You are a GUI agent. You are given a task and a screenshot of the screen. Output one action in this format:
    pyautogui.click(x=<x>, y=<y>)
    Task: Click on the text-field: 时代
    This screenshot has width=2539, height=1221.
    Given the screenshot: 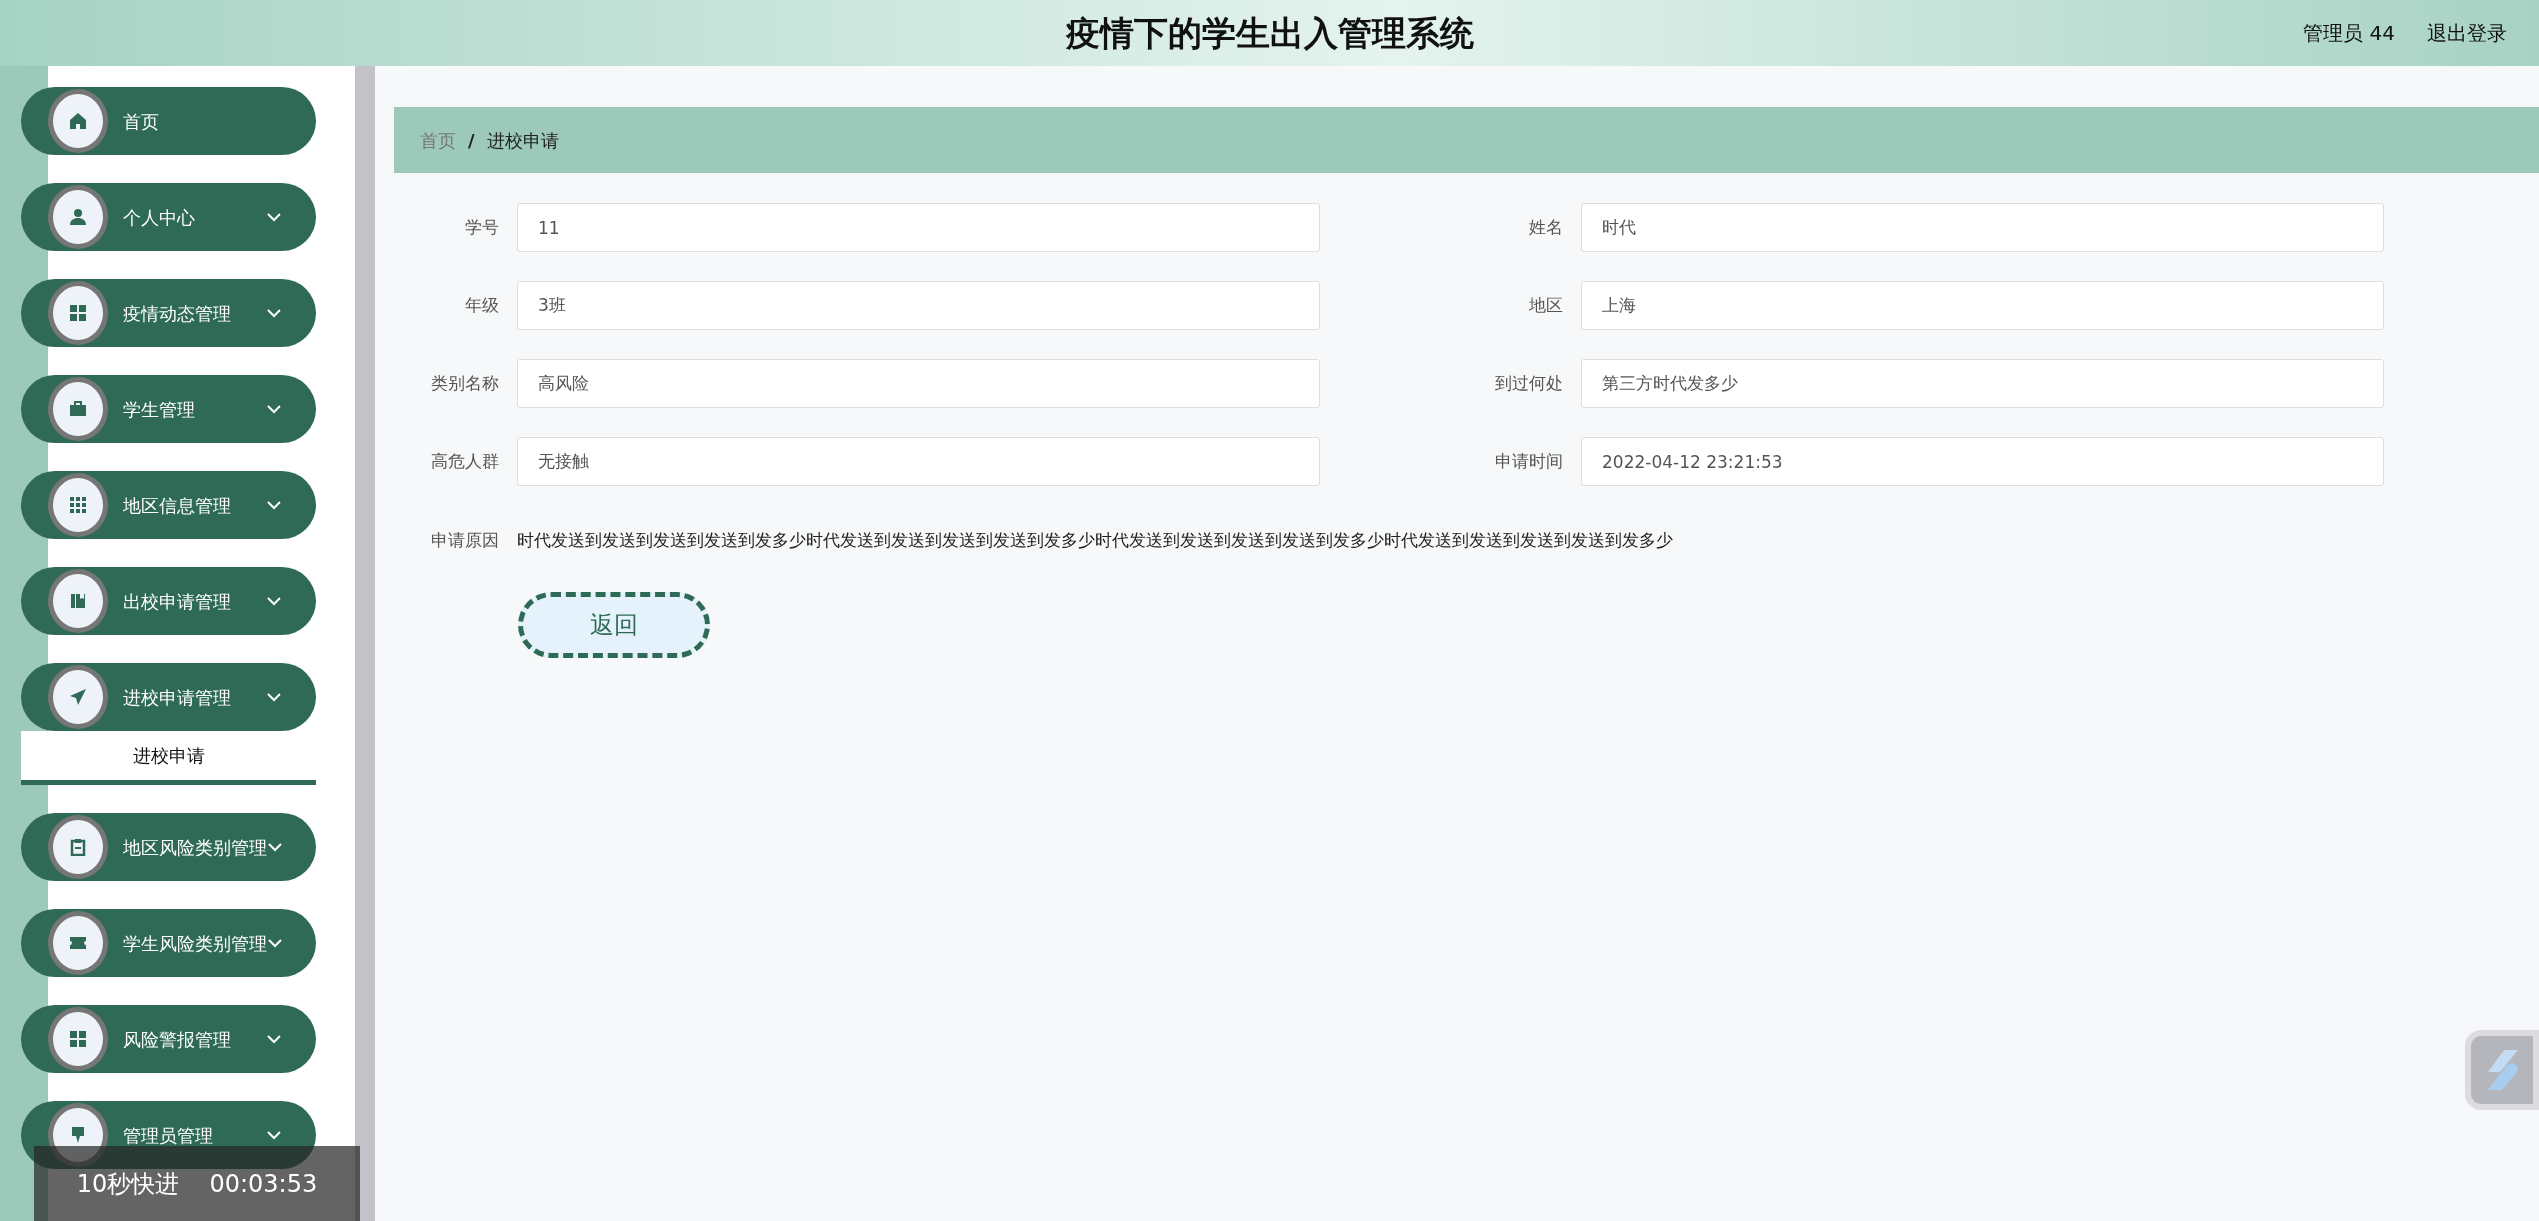 What is the action you would take?
    pyautogui.click(x=1982, y=227)
    